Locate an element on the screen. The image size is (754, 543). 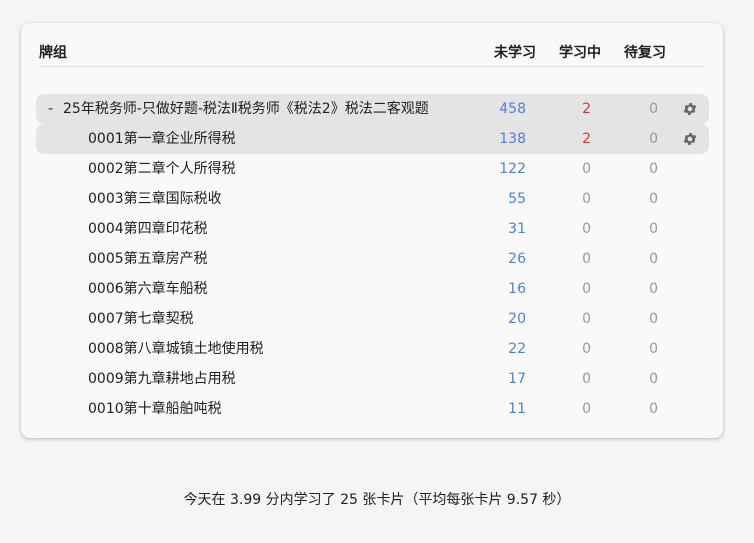
deck-row: 0001第一章企业所得税 138 2 0 is located at coordinates (372, 139).